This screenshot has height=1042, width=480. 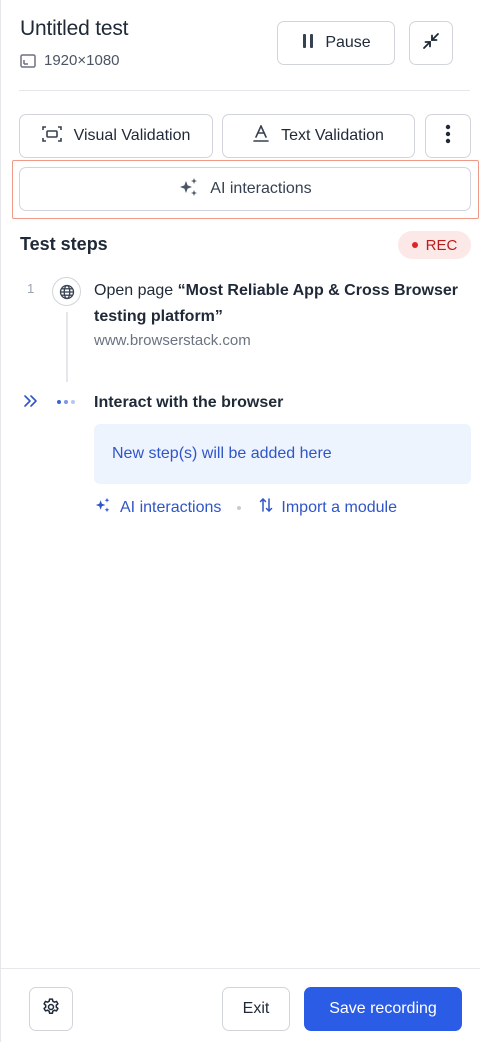 I want to click on import-arrows-icon, so click(x=266, y=507).